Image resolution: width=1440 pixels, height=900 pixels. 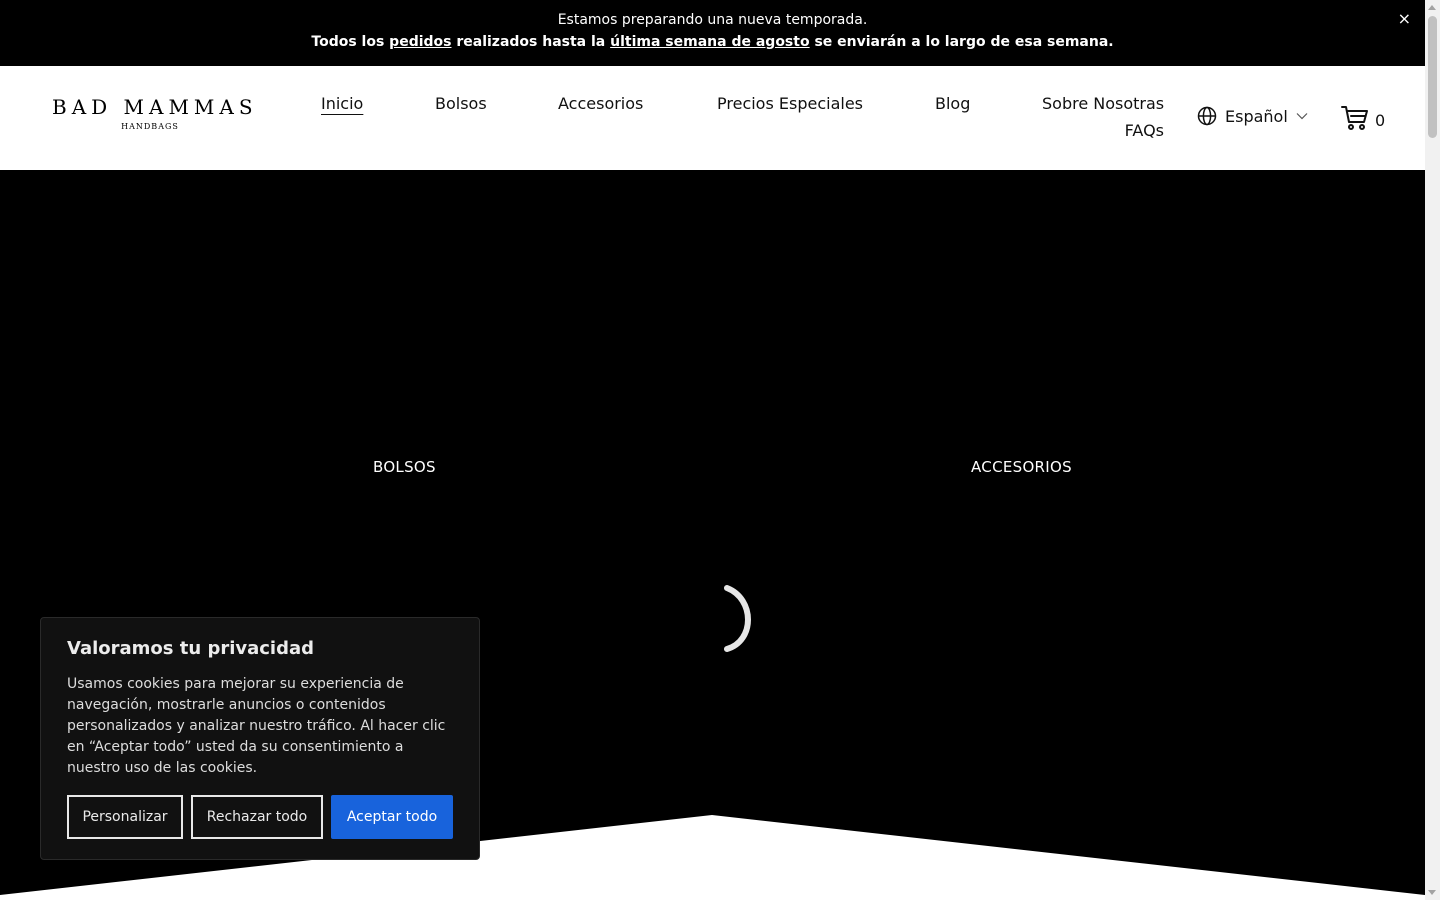 I want to click on announcement-line-1: Estamos preparando una nueva temporada., so click(x=712, y=20).